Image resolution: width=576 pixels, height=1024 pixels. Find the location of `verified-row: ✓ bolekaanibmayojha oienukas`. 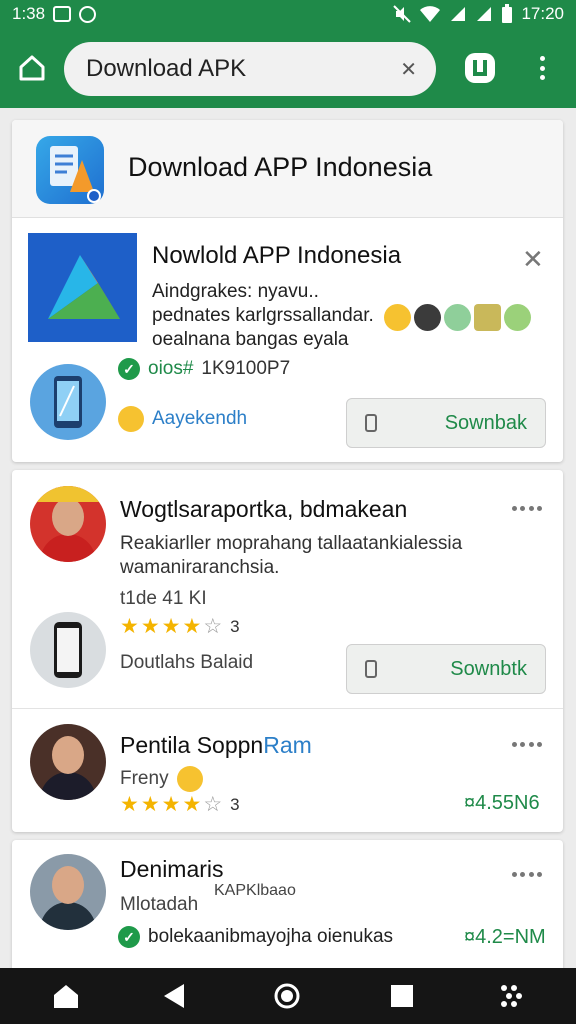

verified-row: ✓ bolekaanibmayojha oienukas is located at coordinates (255, 937).